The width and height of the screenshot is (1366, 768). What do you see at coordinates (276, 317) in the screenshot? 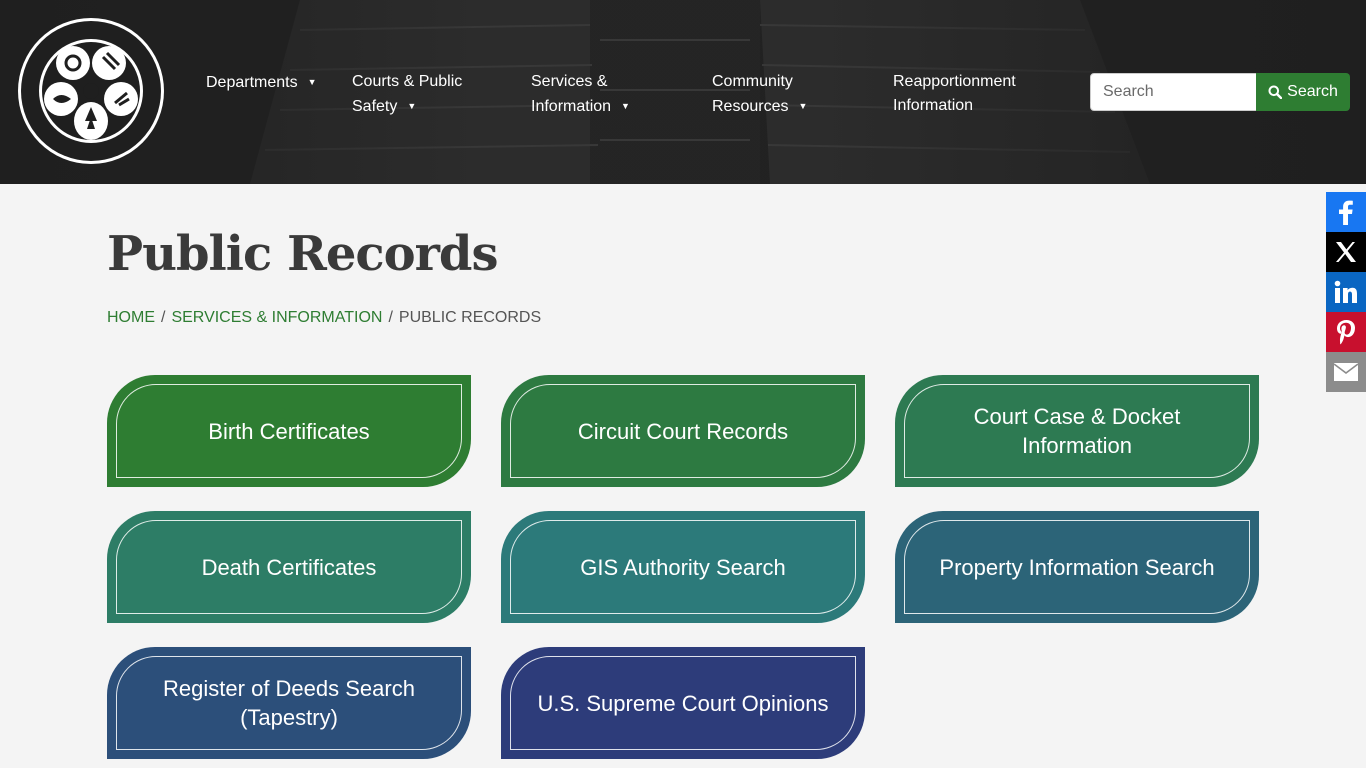
I see `breadcrumb-services-information: SERVICES & INFORMATION` at bounding box center [276, 317].